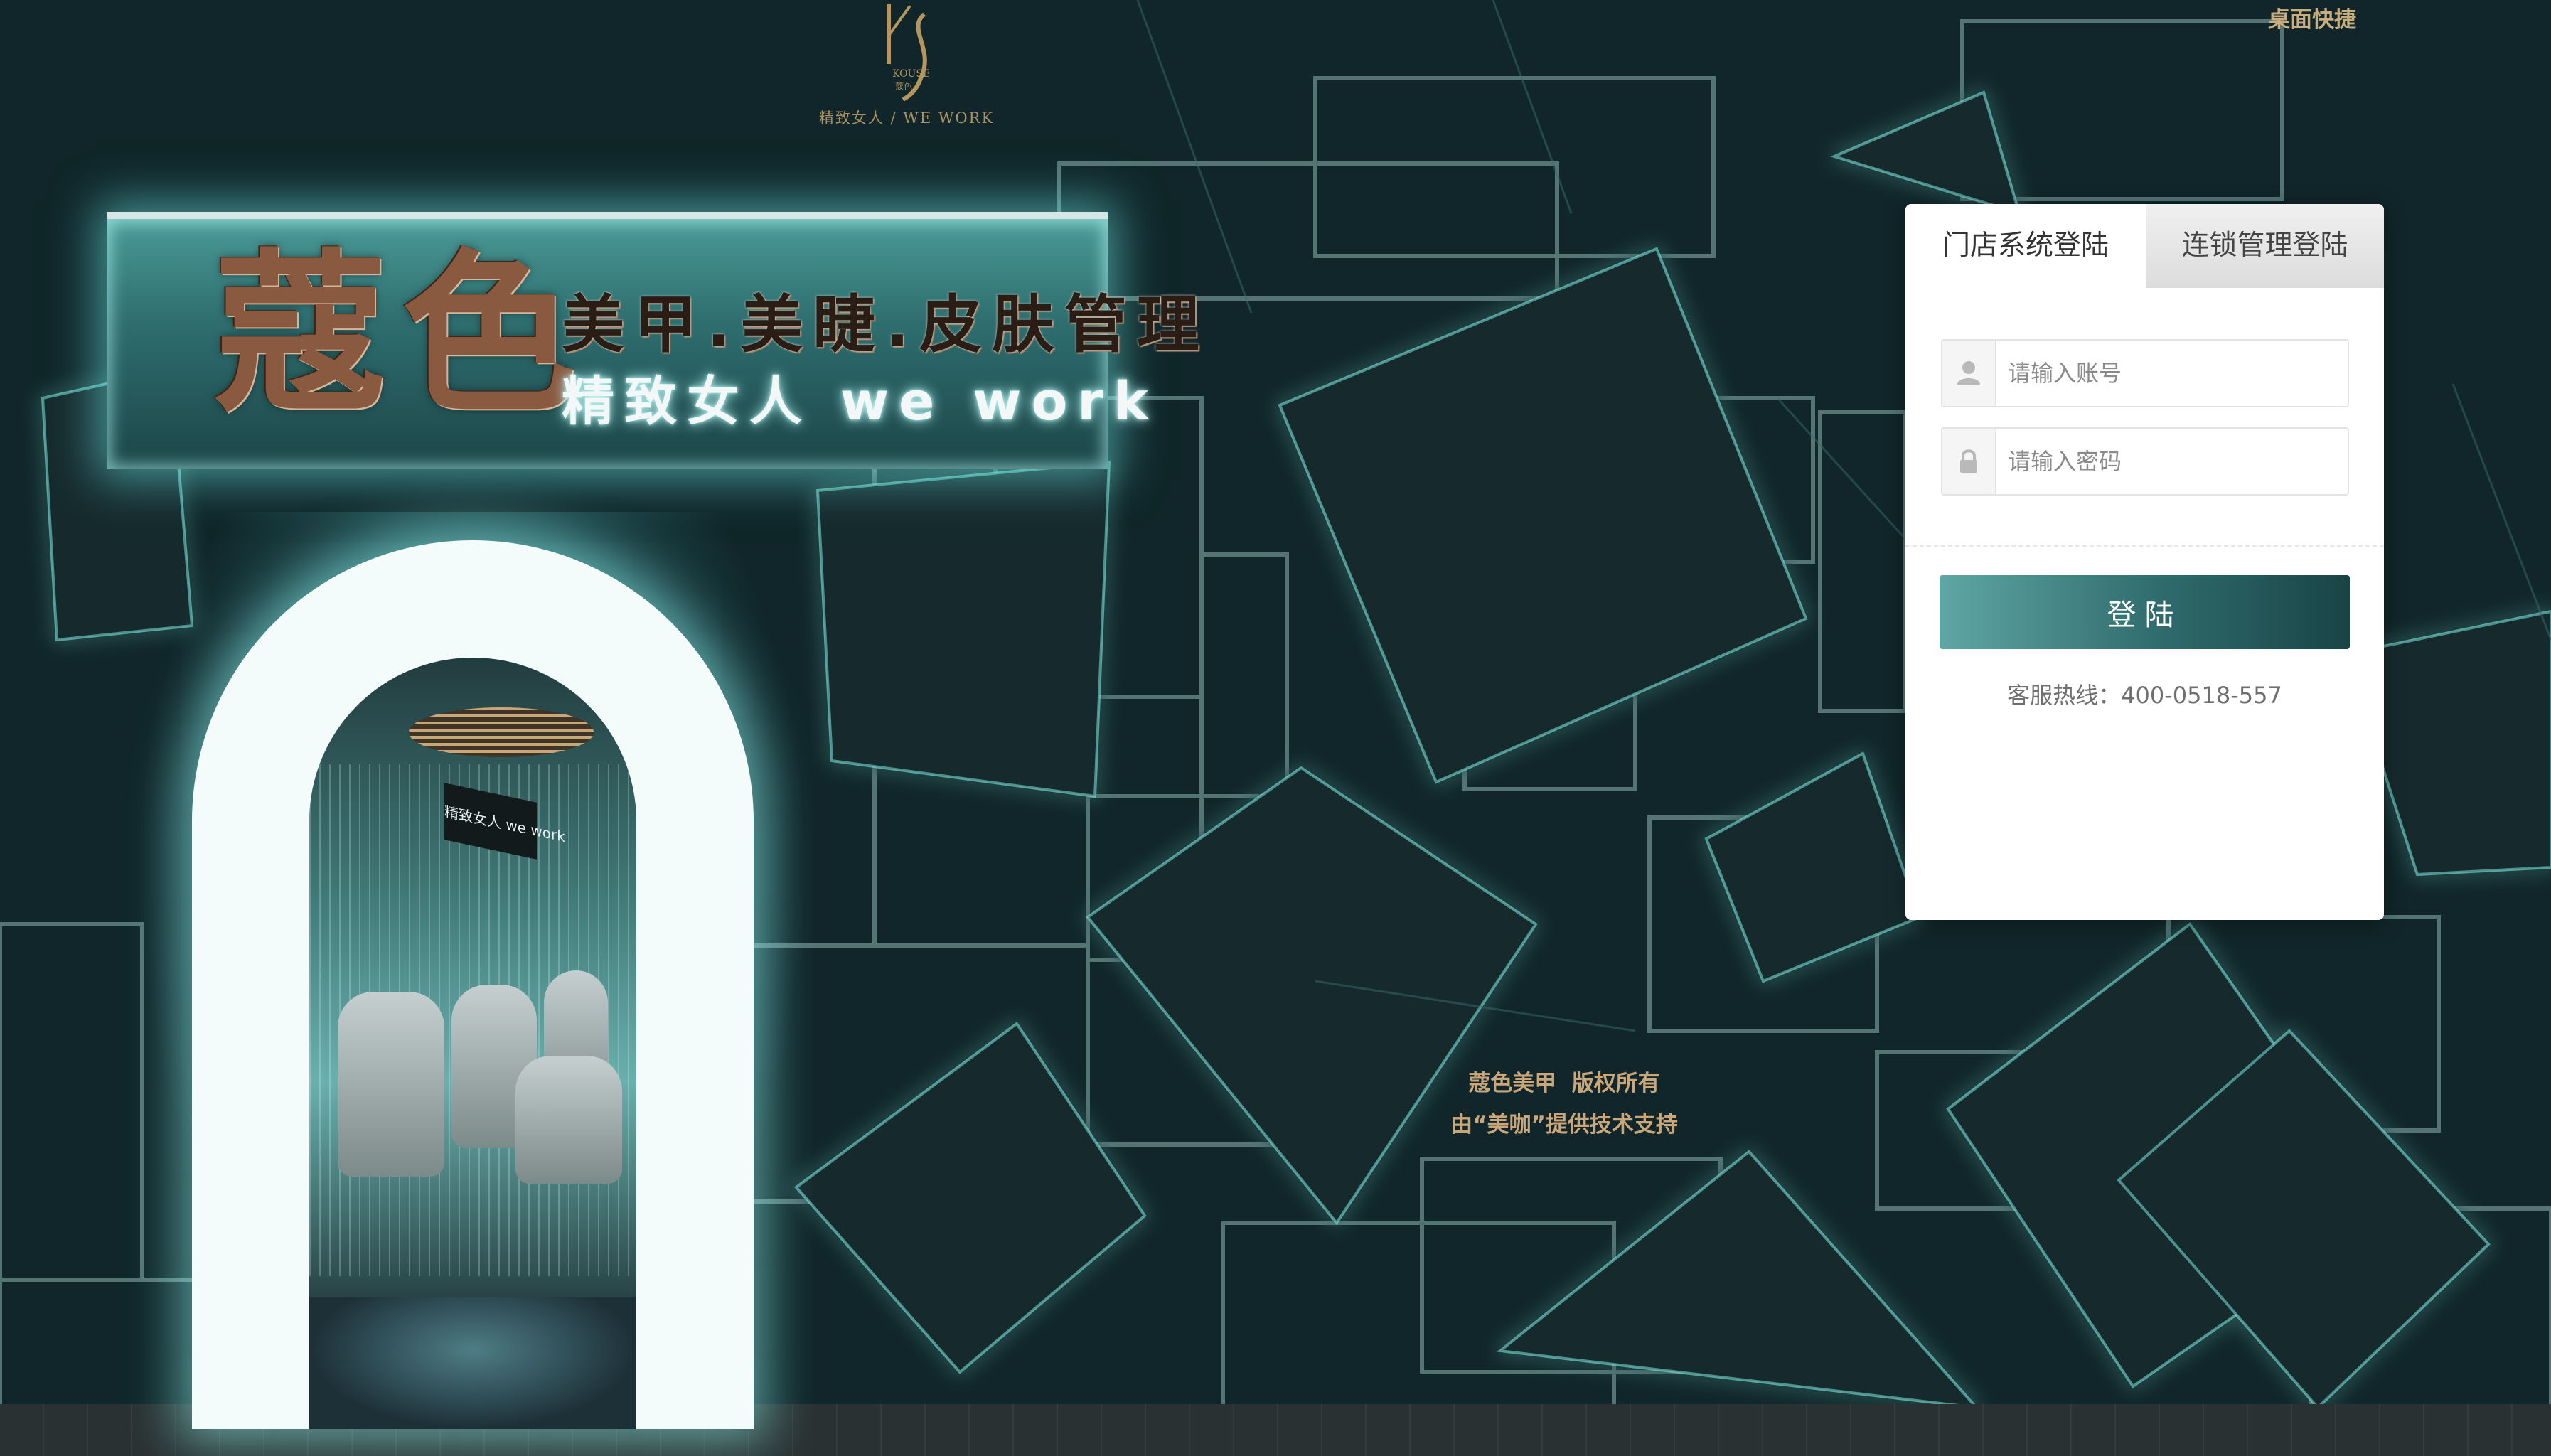 The width and height of the screenshot is (2551, 1456). What do you see at coordinates (1969, 462) in the screenshot?
I see `lock-icon` at bounding box center [1969, 462].